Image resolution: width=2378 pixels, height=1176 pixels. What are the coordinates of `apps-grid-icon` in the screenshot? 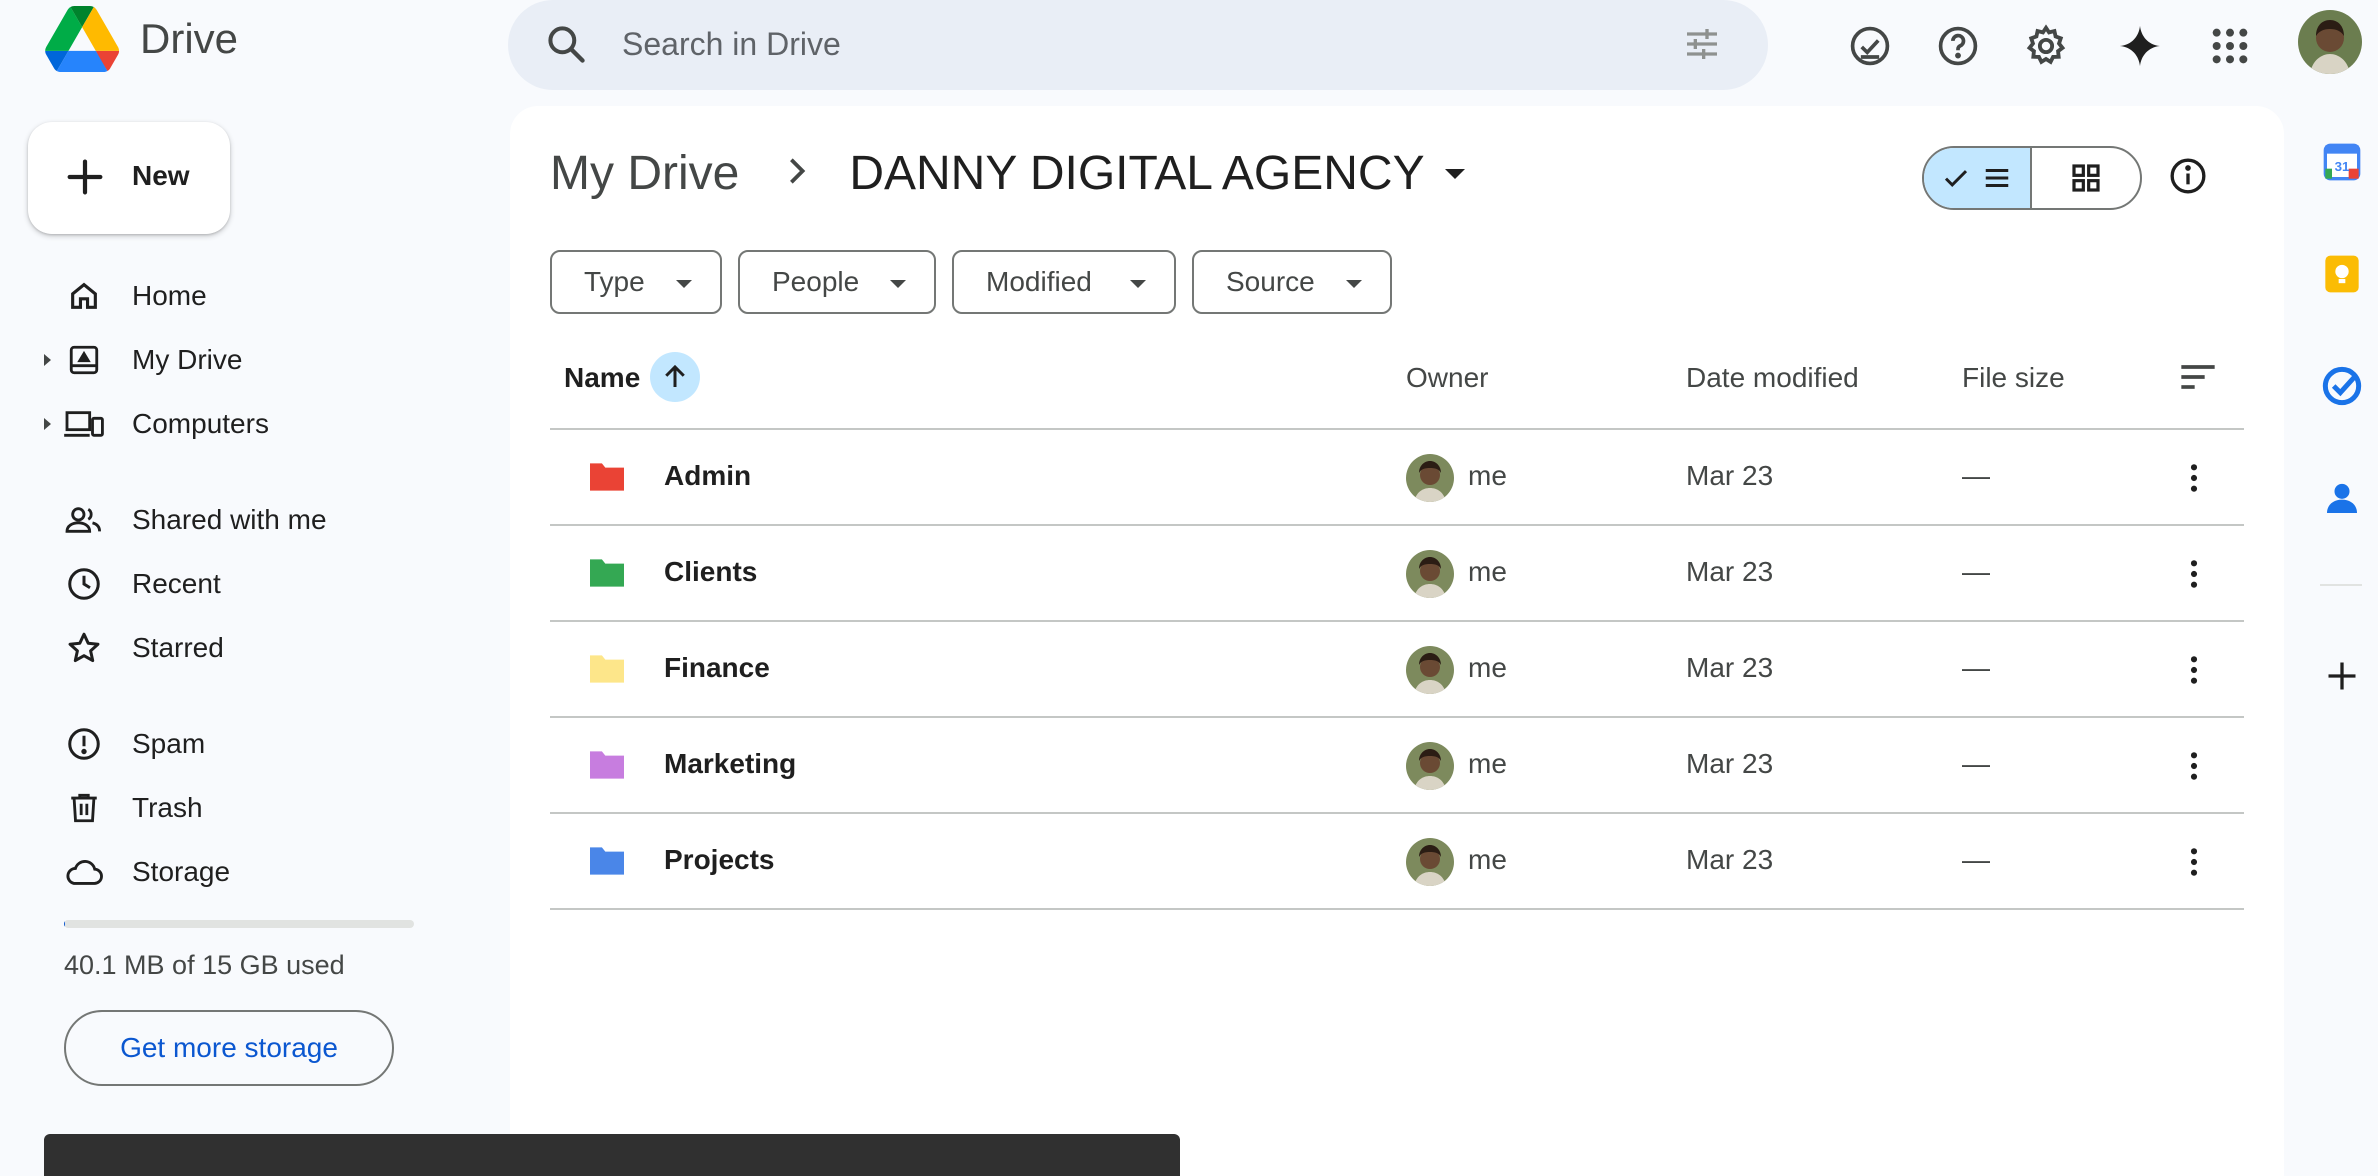 It's located at (2230, 46).